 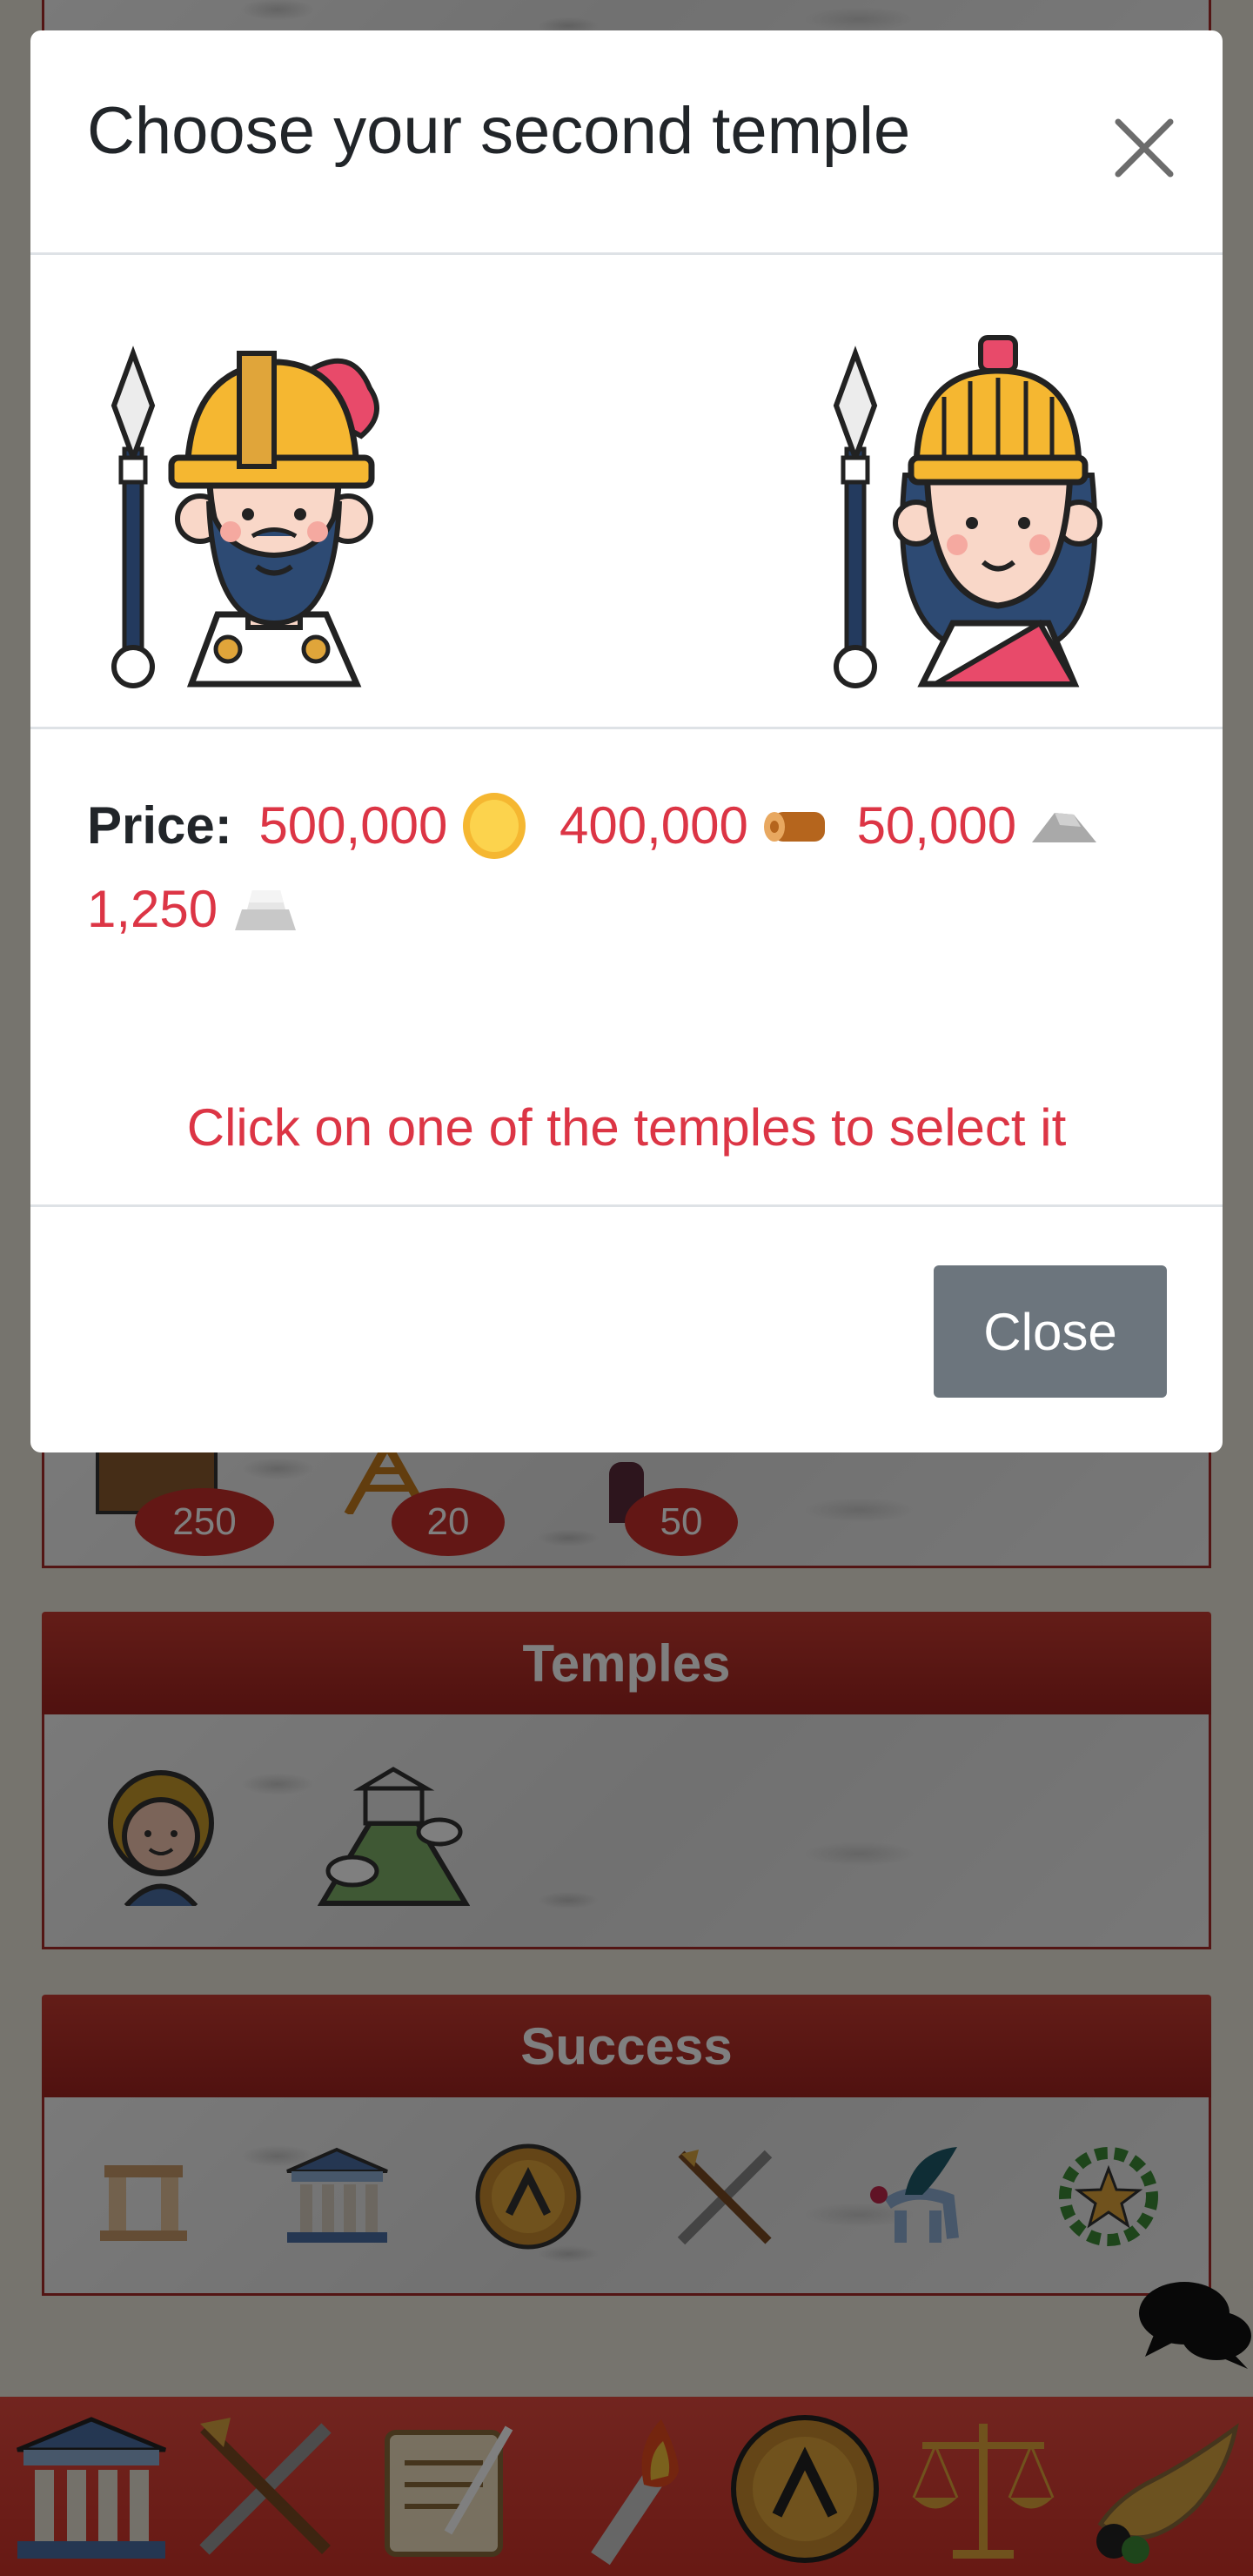 I want to click on wood-log-icon, so click(x=794, y=827).